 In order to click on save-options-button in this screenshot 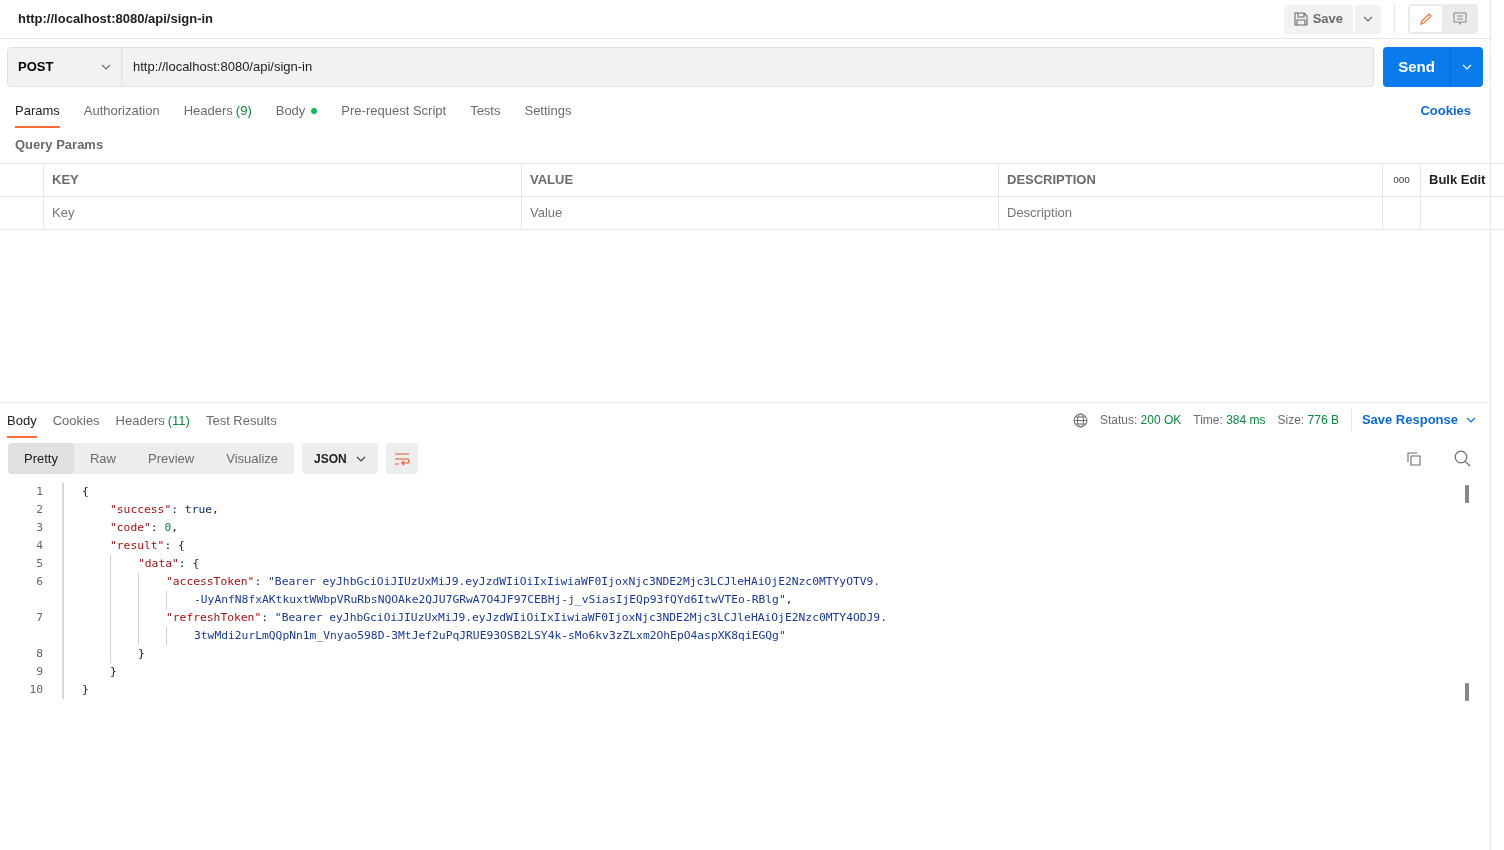, I will do `click(1368, 19)`.